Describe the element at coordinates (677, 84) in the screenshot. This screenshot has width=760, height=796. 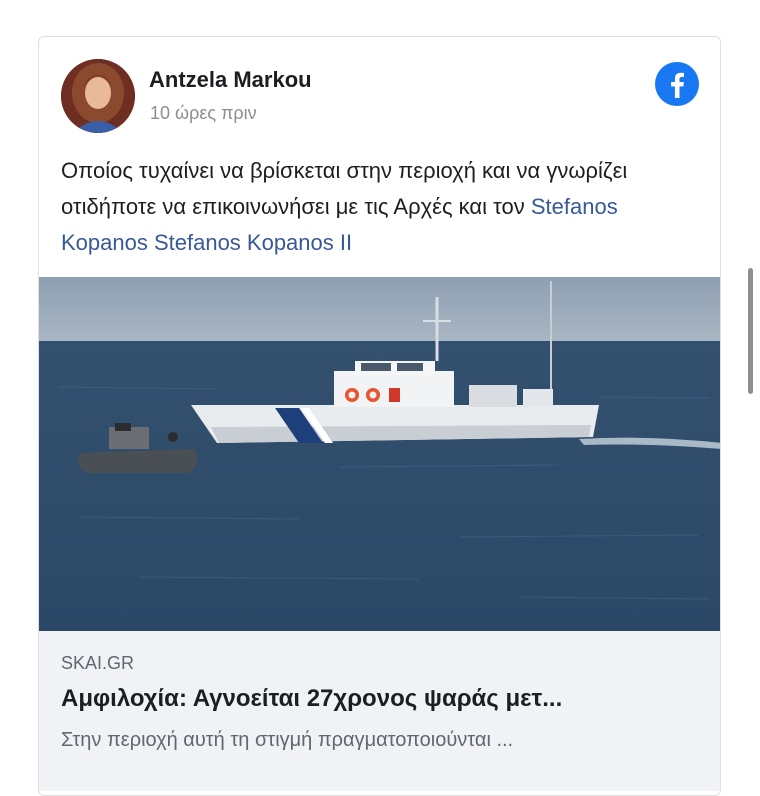
I see `facebook-icon` at that location.